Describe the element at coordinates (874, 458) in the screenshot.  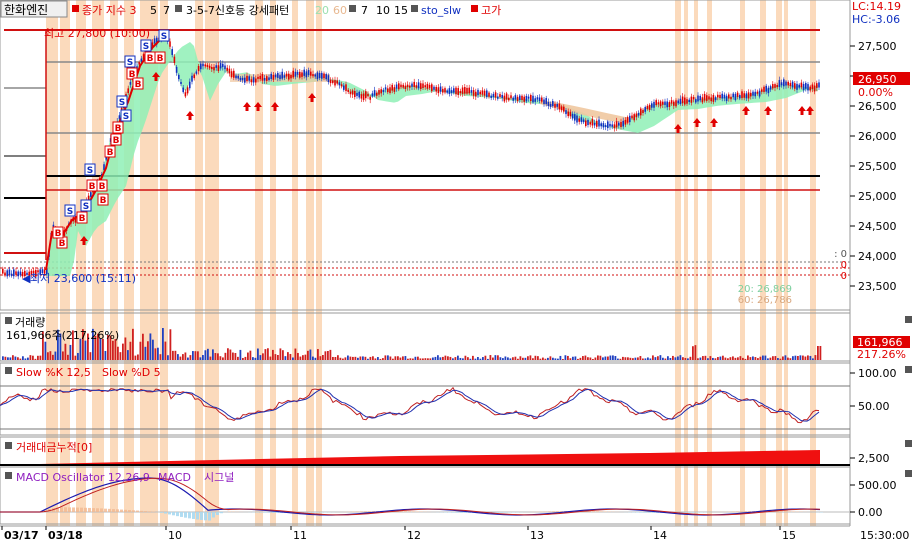
I see `cum-tick: 2,500` at that location.